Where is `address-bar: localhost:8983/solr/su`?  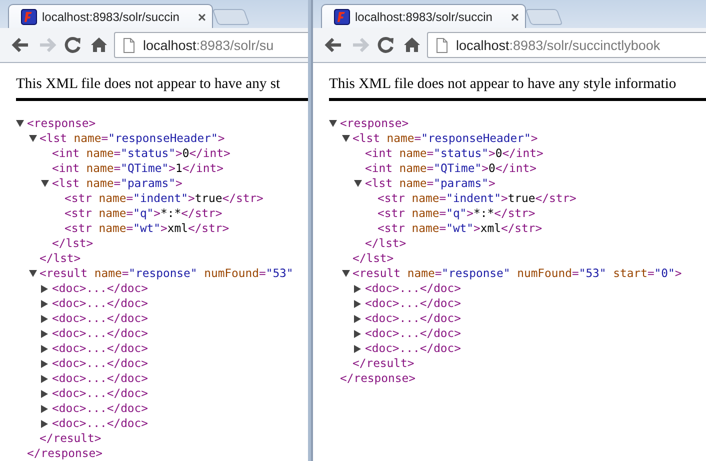
address-bar: localhost:8983/solr/su is located at coordinates (211, 45).